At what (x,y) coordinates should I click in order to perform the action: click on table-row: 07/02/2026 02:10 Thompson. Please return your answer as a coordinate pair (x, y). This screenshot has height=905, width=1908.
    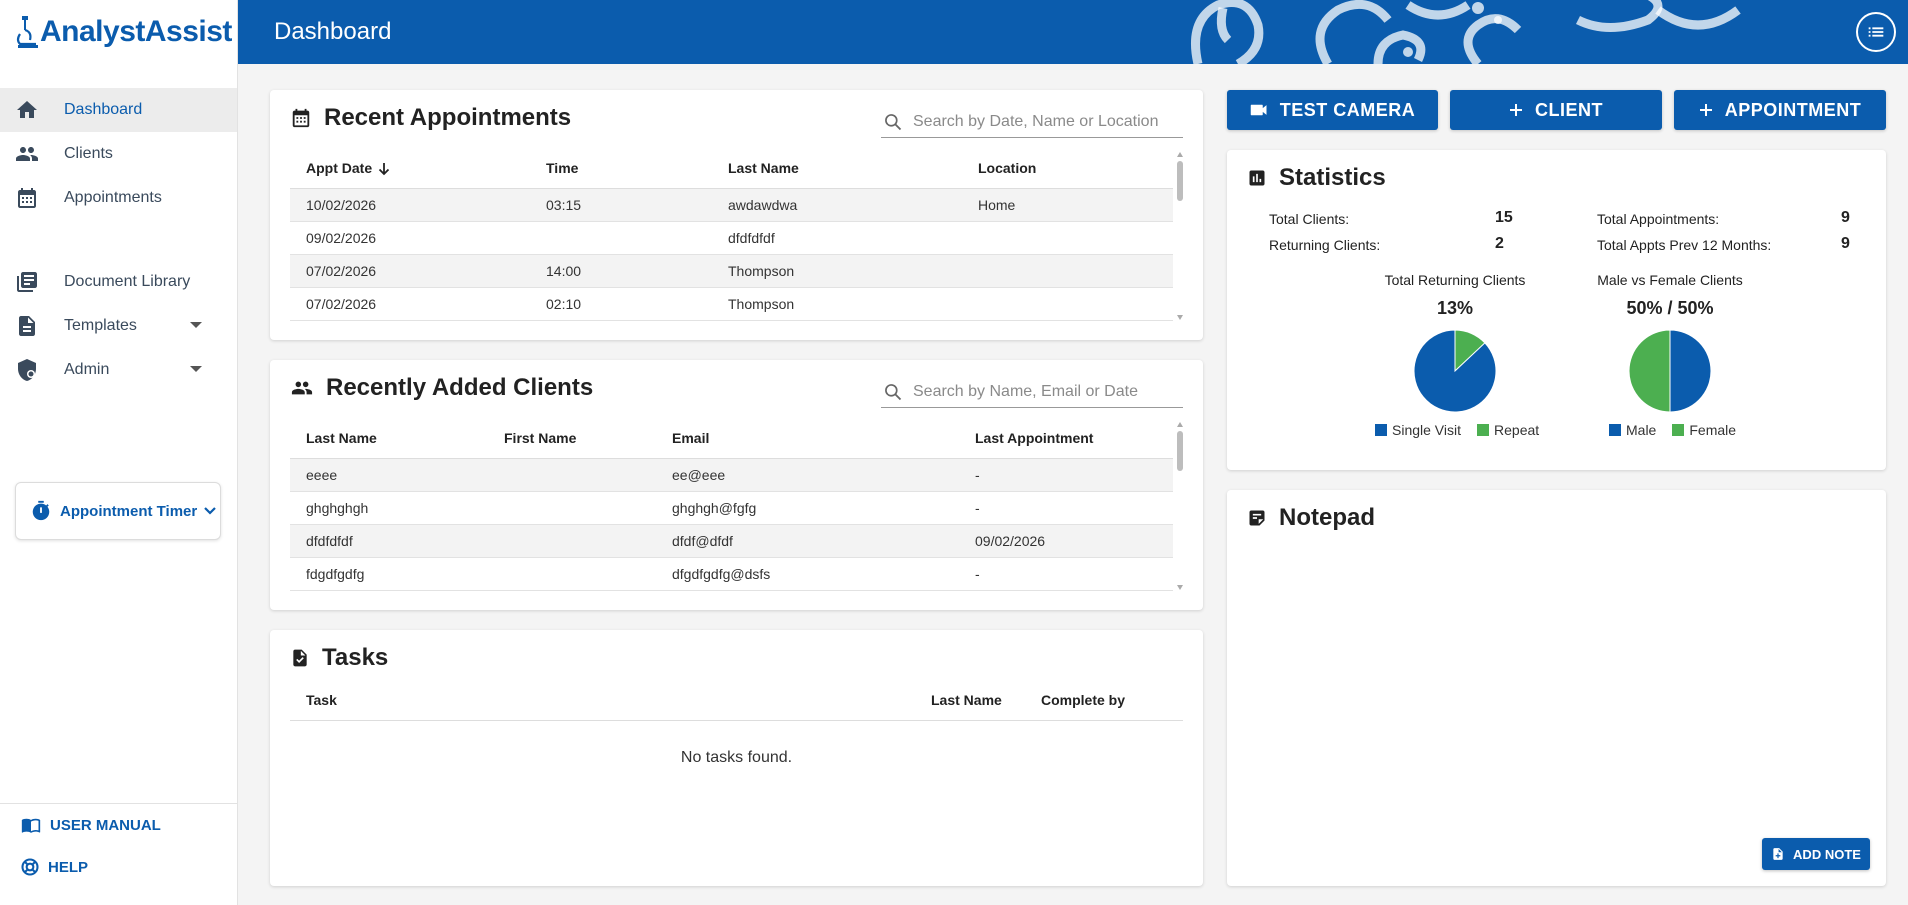
    Looking at the image, I should click on (731, 304).